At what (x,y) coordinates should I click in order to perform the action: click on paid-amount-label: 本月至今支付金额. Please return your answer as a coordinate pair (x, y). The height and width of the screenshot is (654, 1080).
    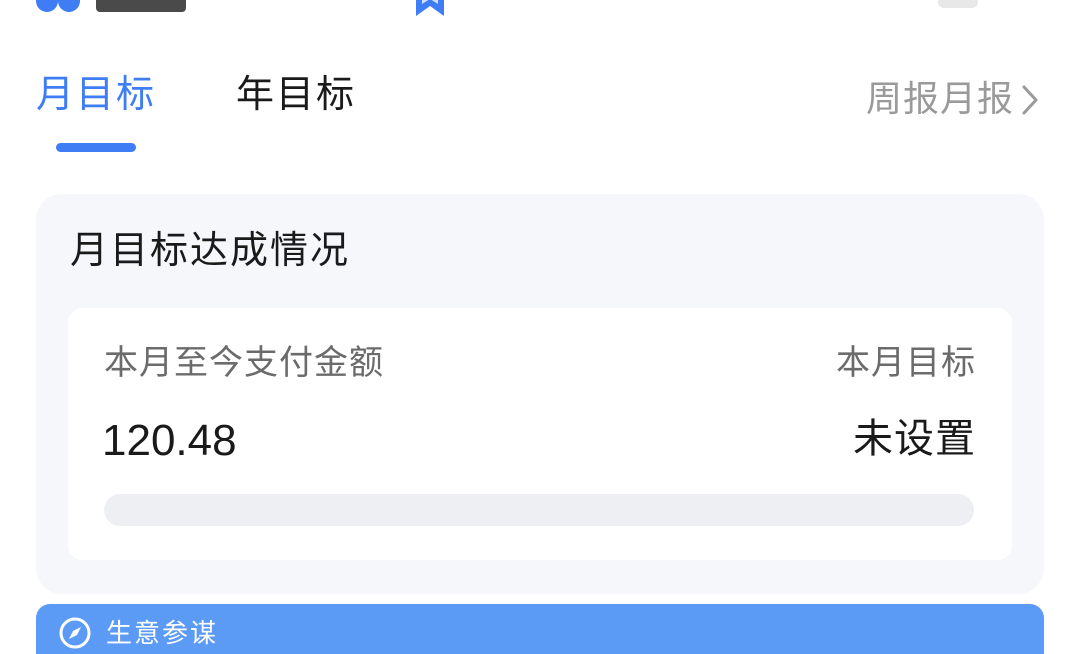
    Looking at the image, I should click on (244, 363).